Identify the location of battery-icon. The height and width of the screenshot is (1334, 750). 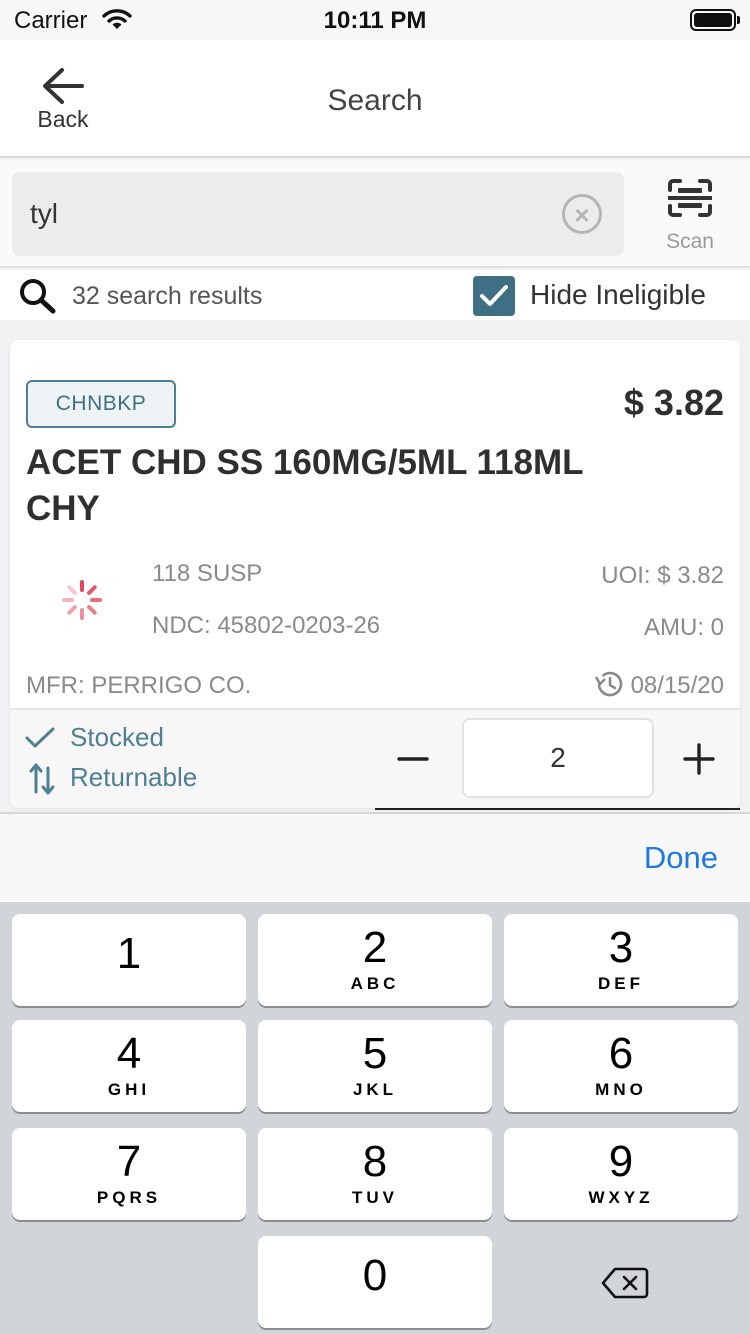
(713, 20).